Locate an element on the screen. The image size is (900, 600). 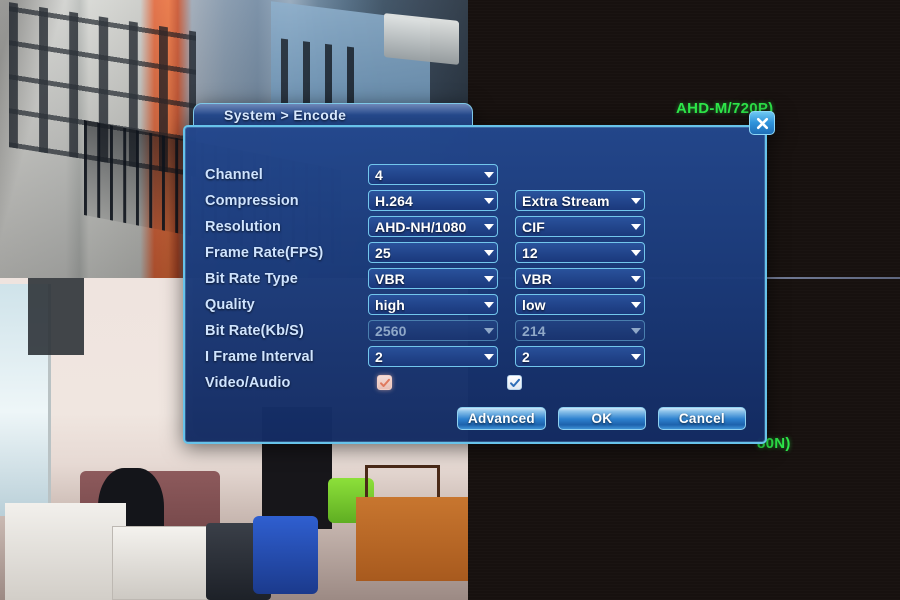
field-main-row6: 2560 is located at coordinates (433, 330).